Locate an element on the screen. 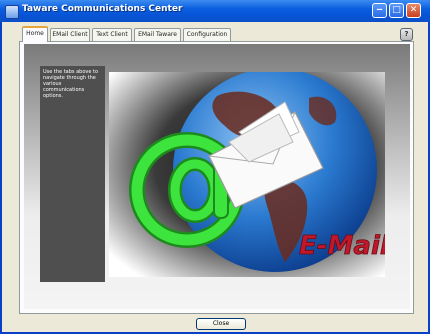 Image resolution: width=430 pixels, height=334 pixels. tab-email-client: EMail Client is located at coordinates (70, 34).